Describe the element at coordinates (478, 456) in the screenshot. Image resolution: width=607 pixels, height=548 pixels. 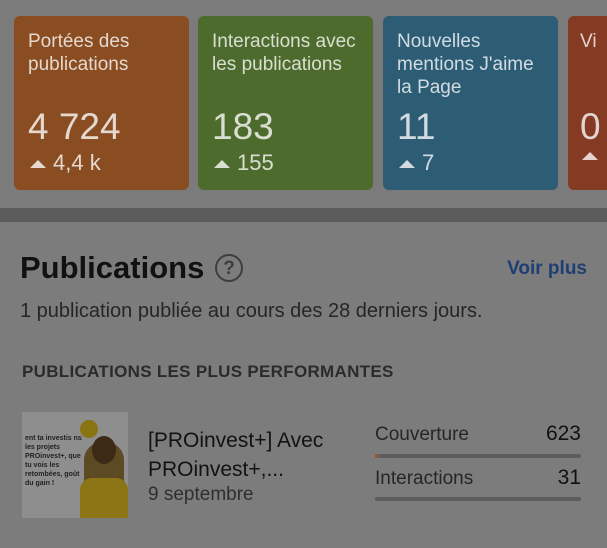
I see `coverage-progress-bar` at that location.